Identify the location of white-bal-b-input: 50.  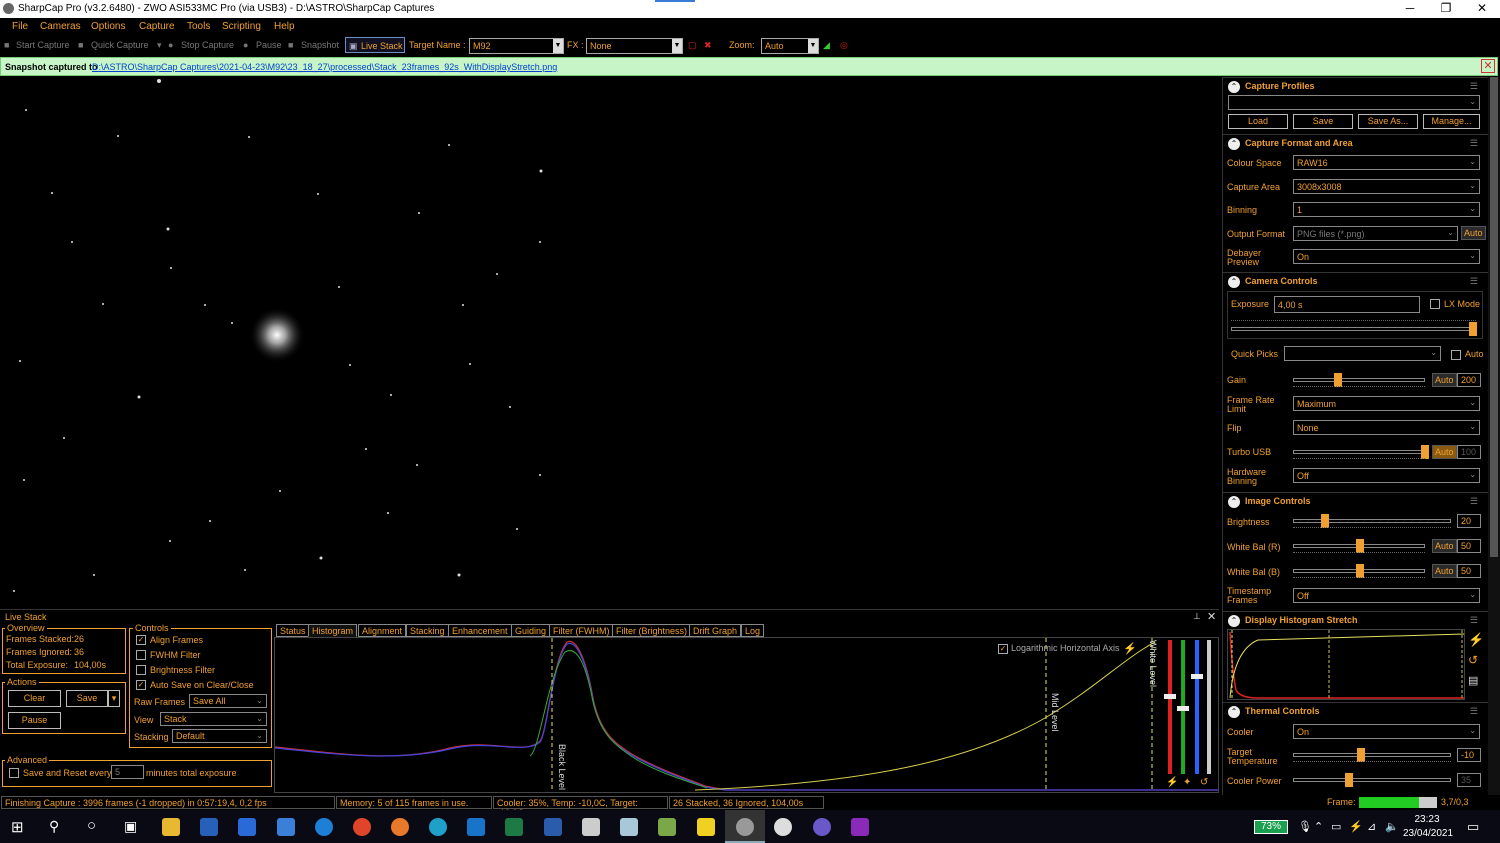
(1469, 571).